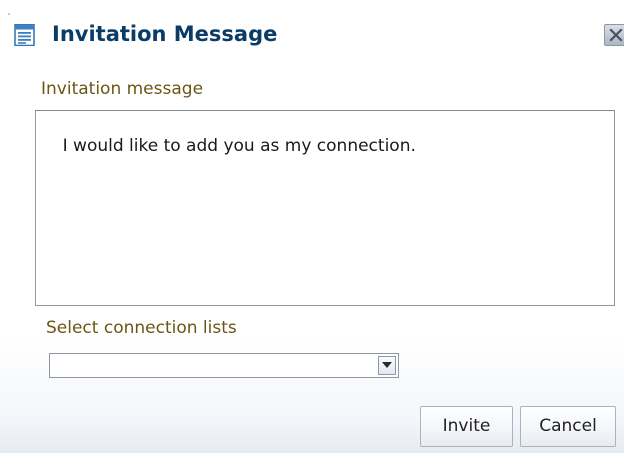 The image size is (624, 453). I want to click on close-button, so click(614, 35).